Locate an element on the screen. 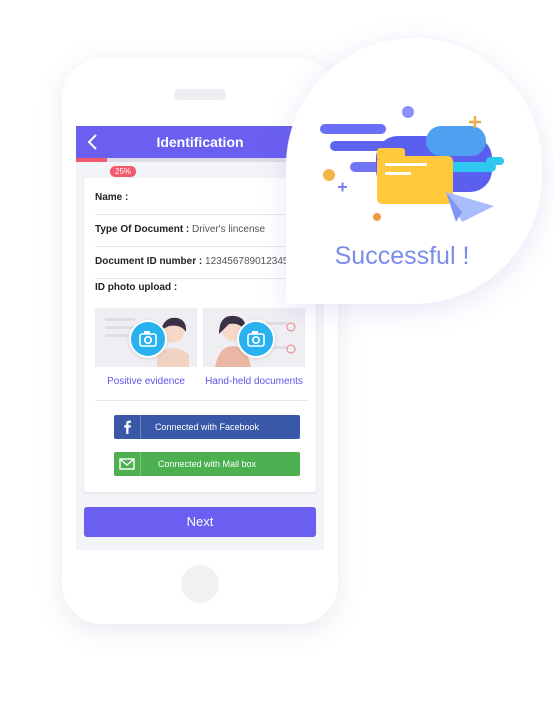  home-button is located at coordinates (200, 584).